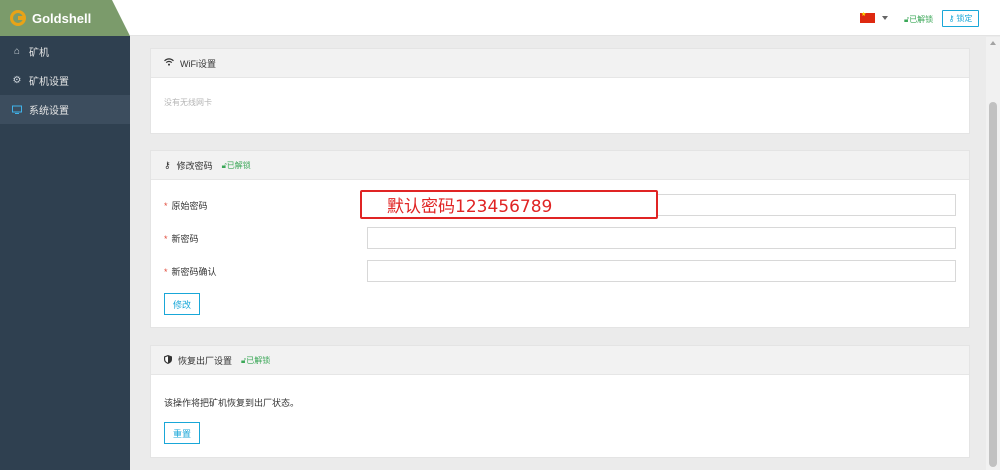  I want to click on home-icon: ⌂, so click(17, 51).